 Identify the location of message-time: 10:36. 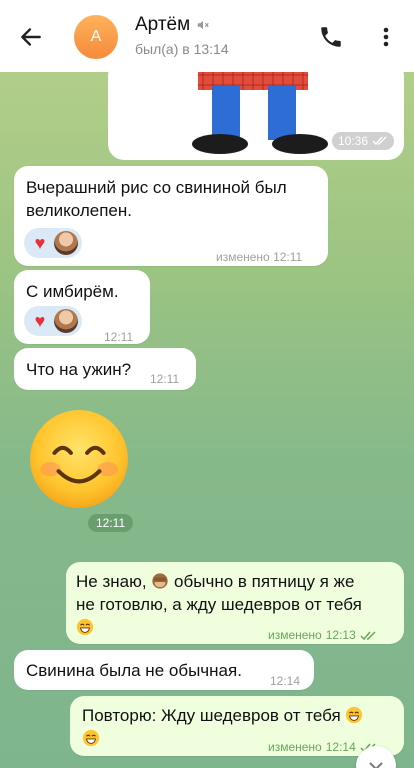
(352, 141).